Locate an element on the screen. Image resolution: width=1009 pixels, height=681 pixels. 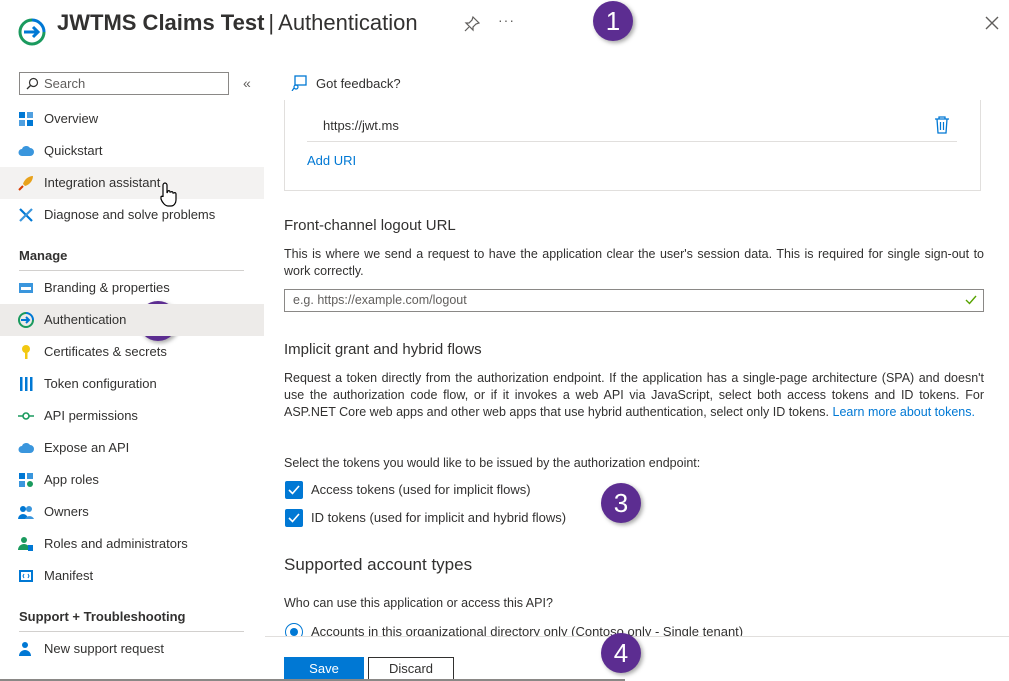
implicit-grant-heading: Implicit grant and hybrid flows is located at coordinates (383, 349).